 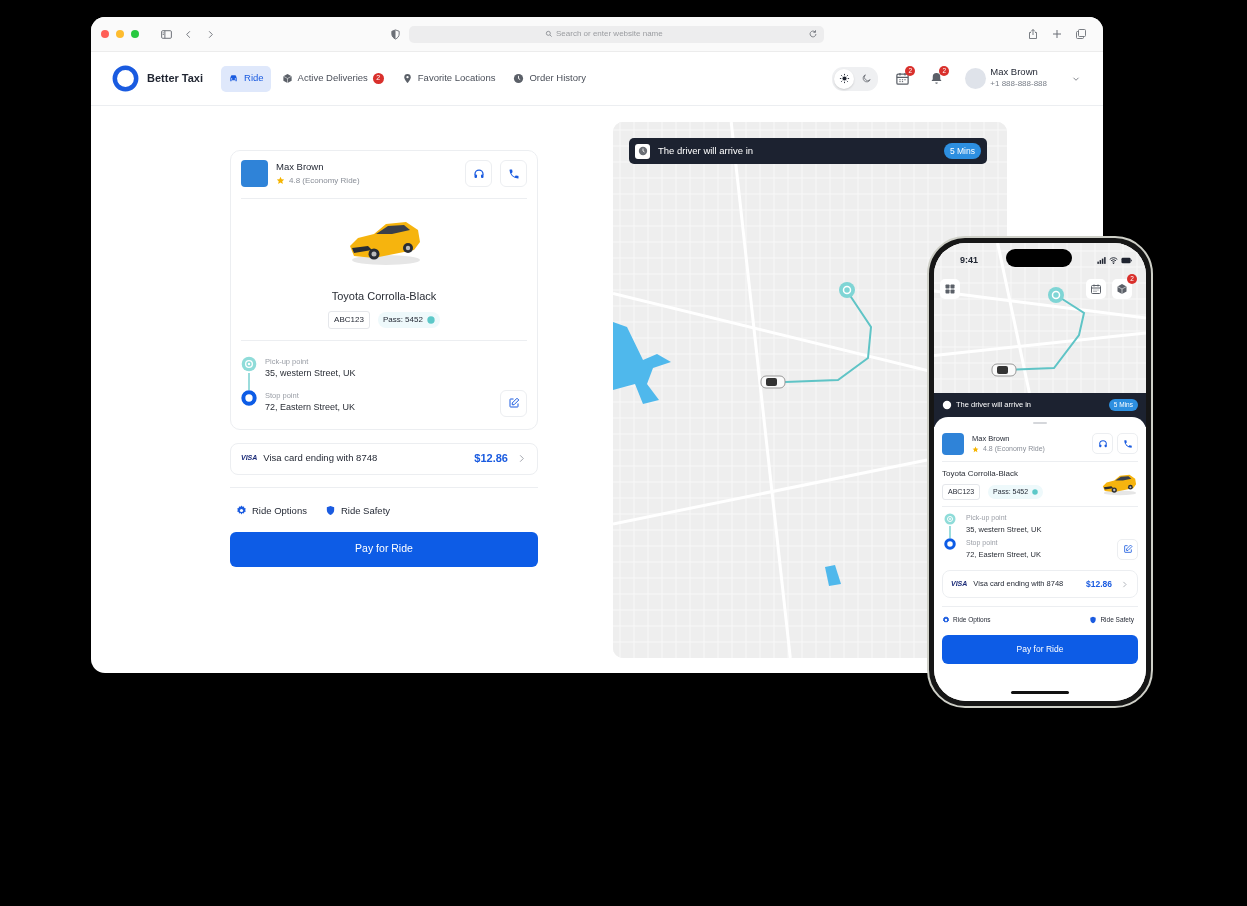 I want to click on grid-icon, so click(x=950, y=289).